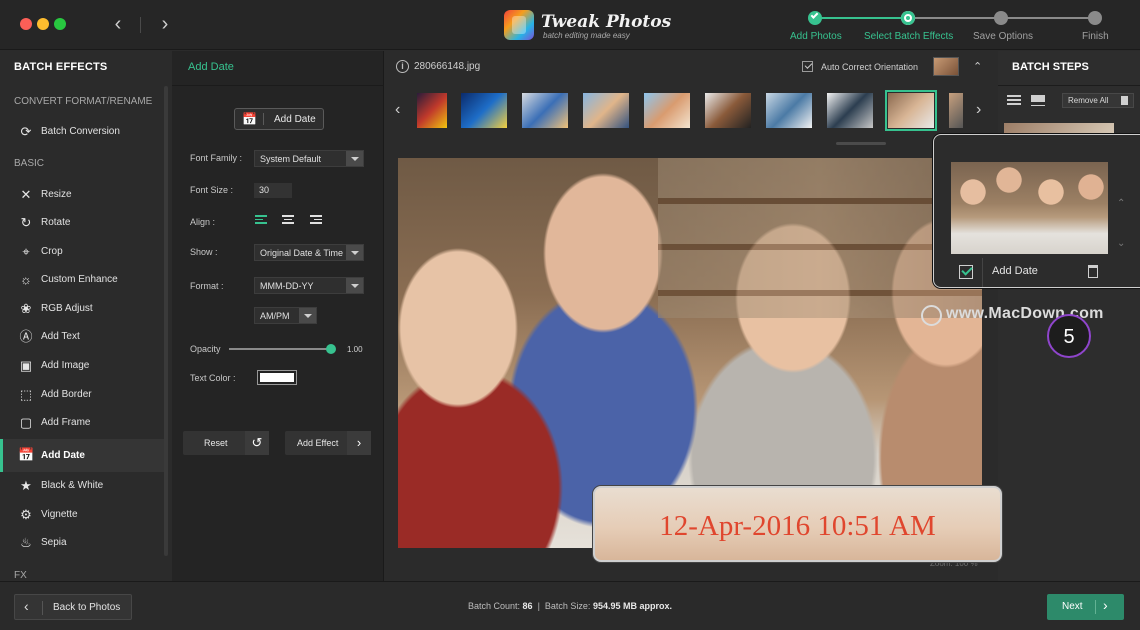 This screenshot has height=630, width=1140. What do you see at coordinates (966, 272) in the screenshot?
I see `step-enabled-checkbox` at bounding box center [966, 272].